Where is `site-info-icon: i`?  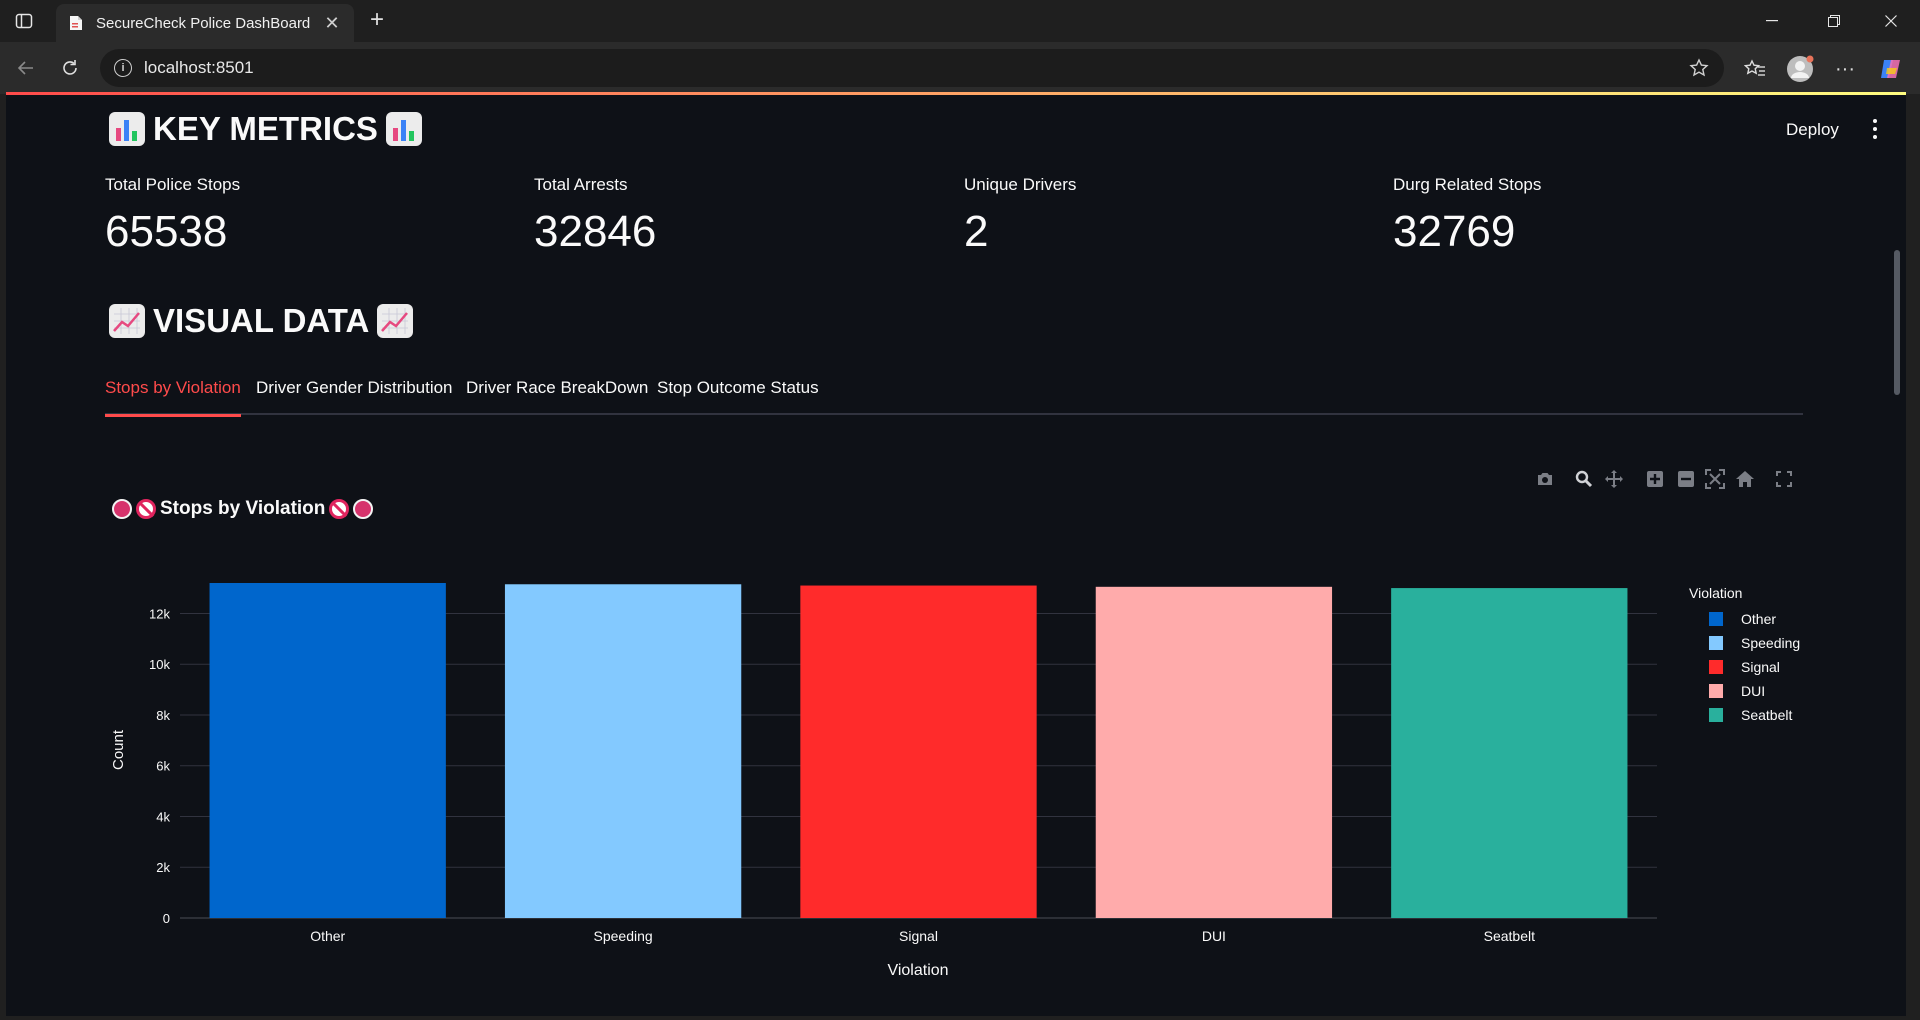
site-info-icon: i is located at coordinates (123, 68).